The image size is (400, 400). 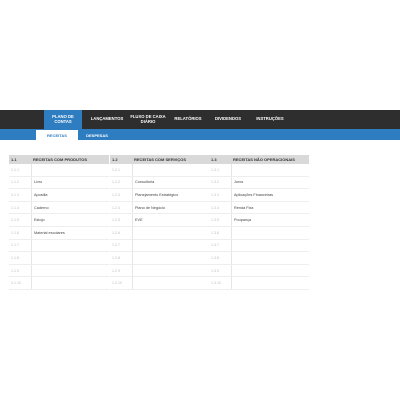 I want to click on table-row: 1.2.4 Plano de Negócio, so click(x=160, y=208).